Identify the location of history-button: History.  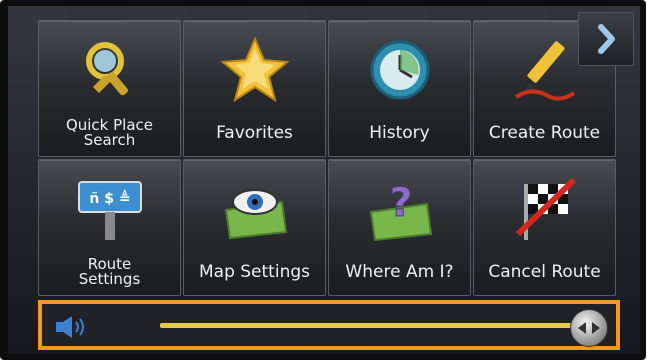
(399, 88).